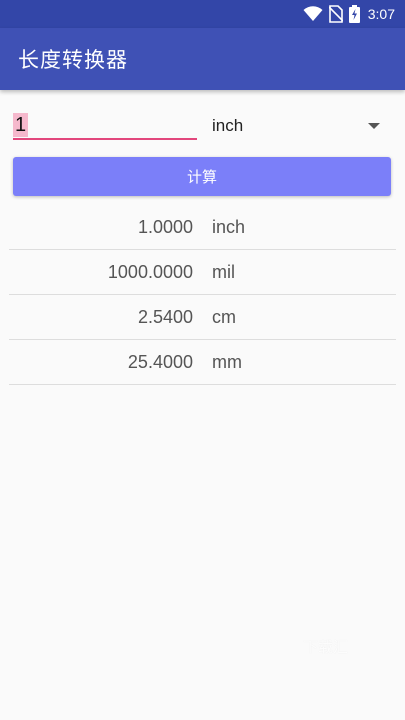 Image resolution: width=405 pixels, height=720 pixels. I want to click on unit-dropdown: inch, so click(299, 126).